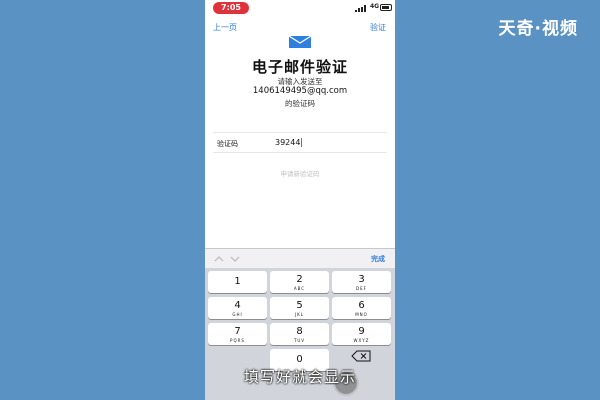 This screenshot has width=600, height=400. I want to click on nav-bar: 上一页 验证, so click(300, 28).